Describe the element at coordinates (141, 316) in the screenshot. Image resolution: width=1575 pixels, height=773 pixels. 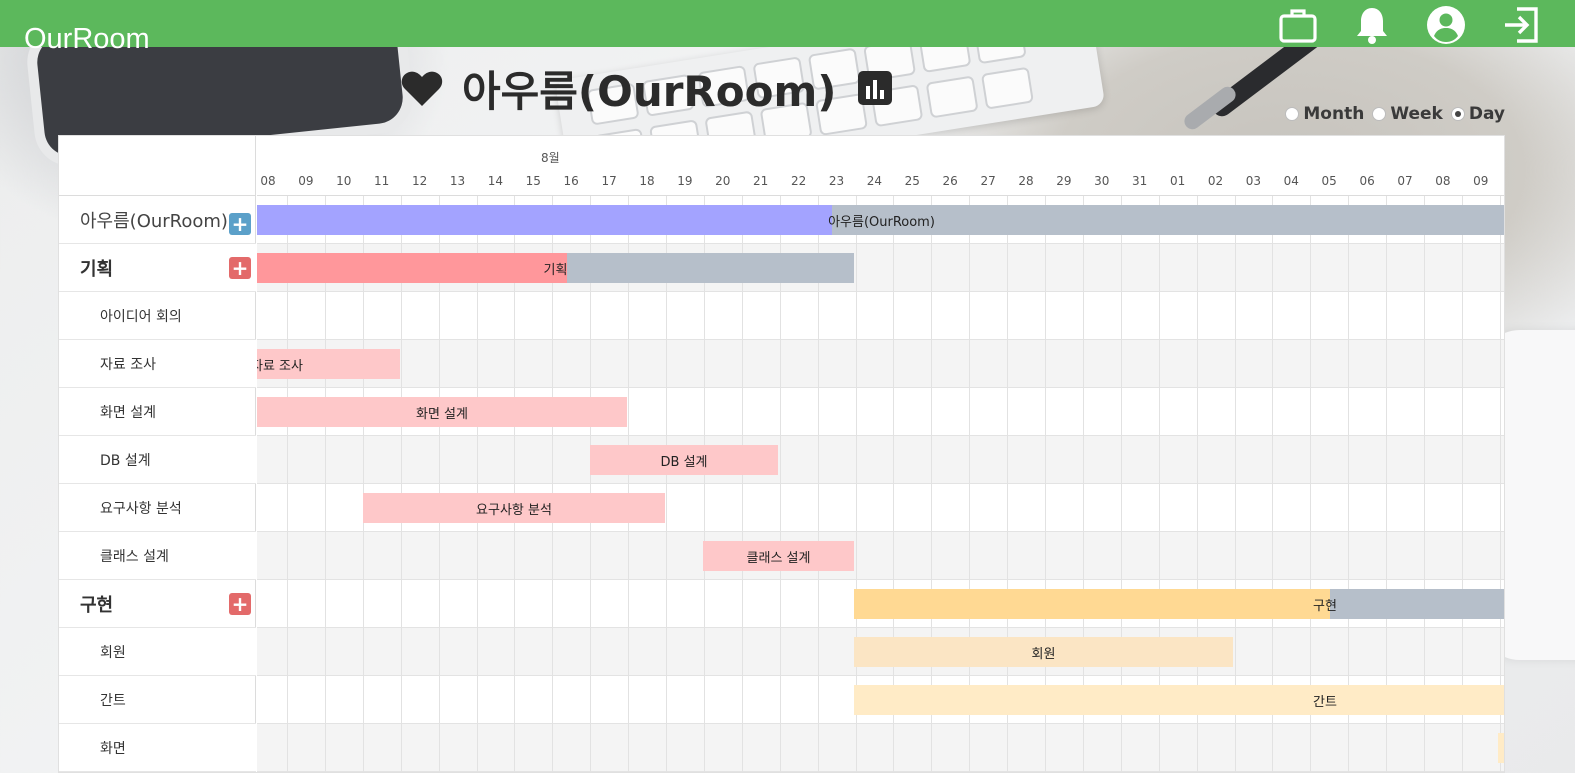
I see `task-name: 아이디어 회의` at that location.